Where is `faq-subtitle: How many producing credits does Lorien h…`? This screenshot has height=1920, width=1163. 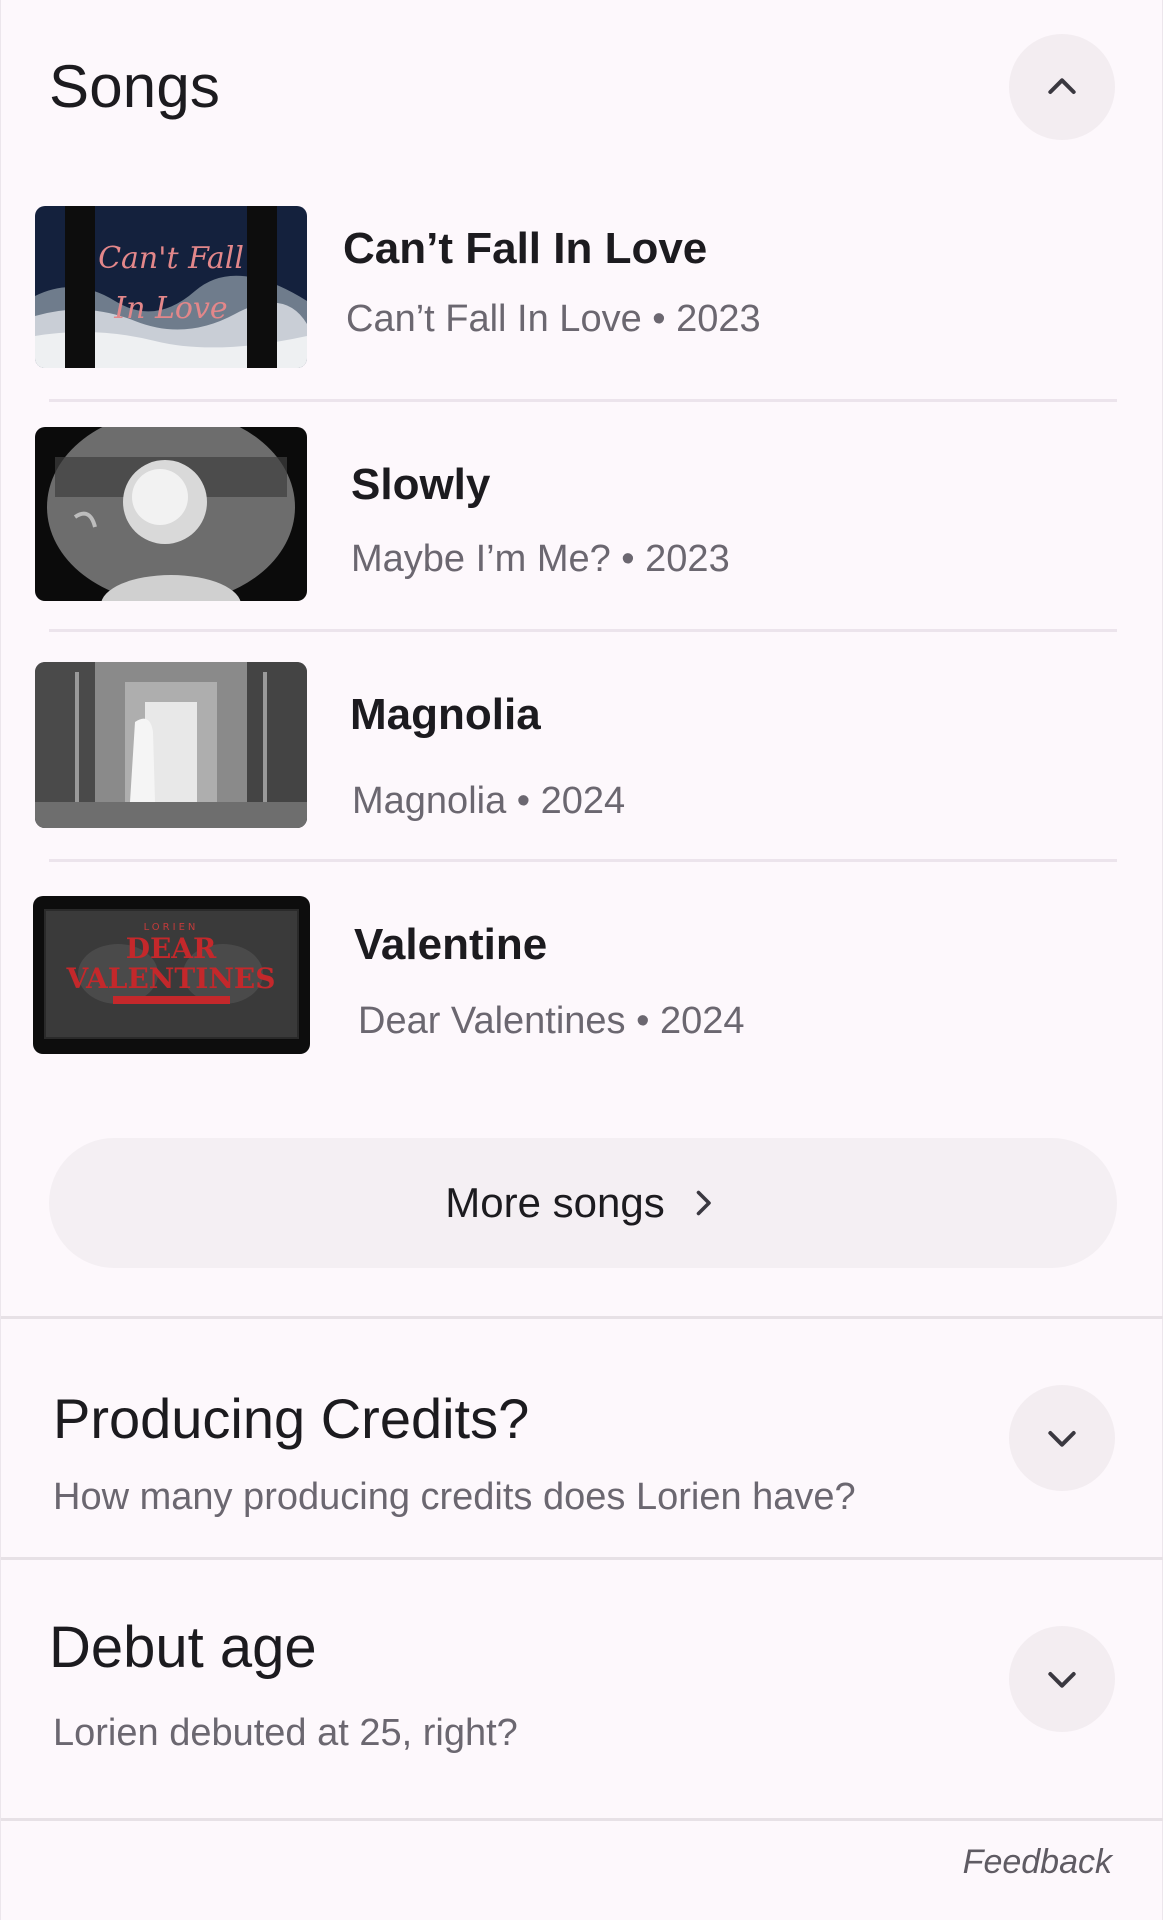
faq-subtitle: How many producing credits does Lorien h… is located at coordinates (454, 1497).